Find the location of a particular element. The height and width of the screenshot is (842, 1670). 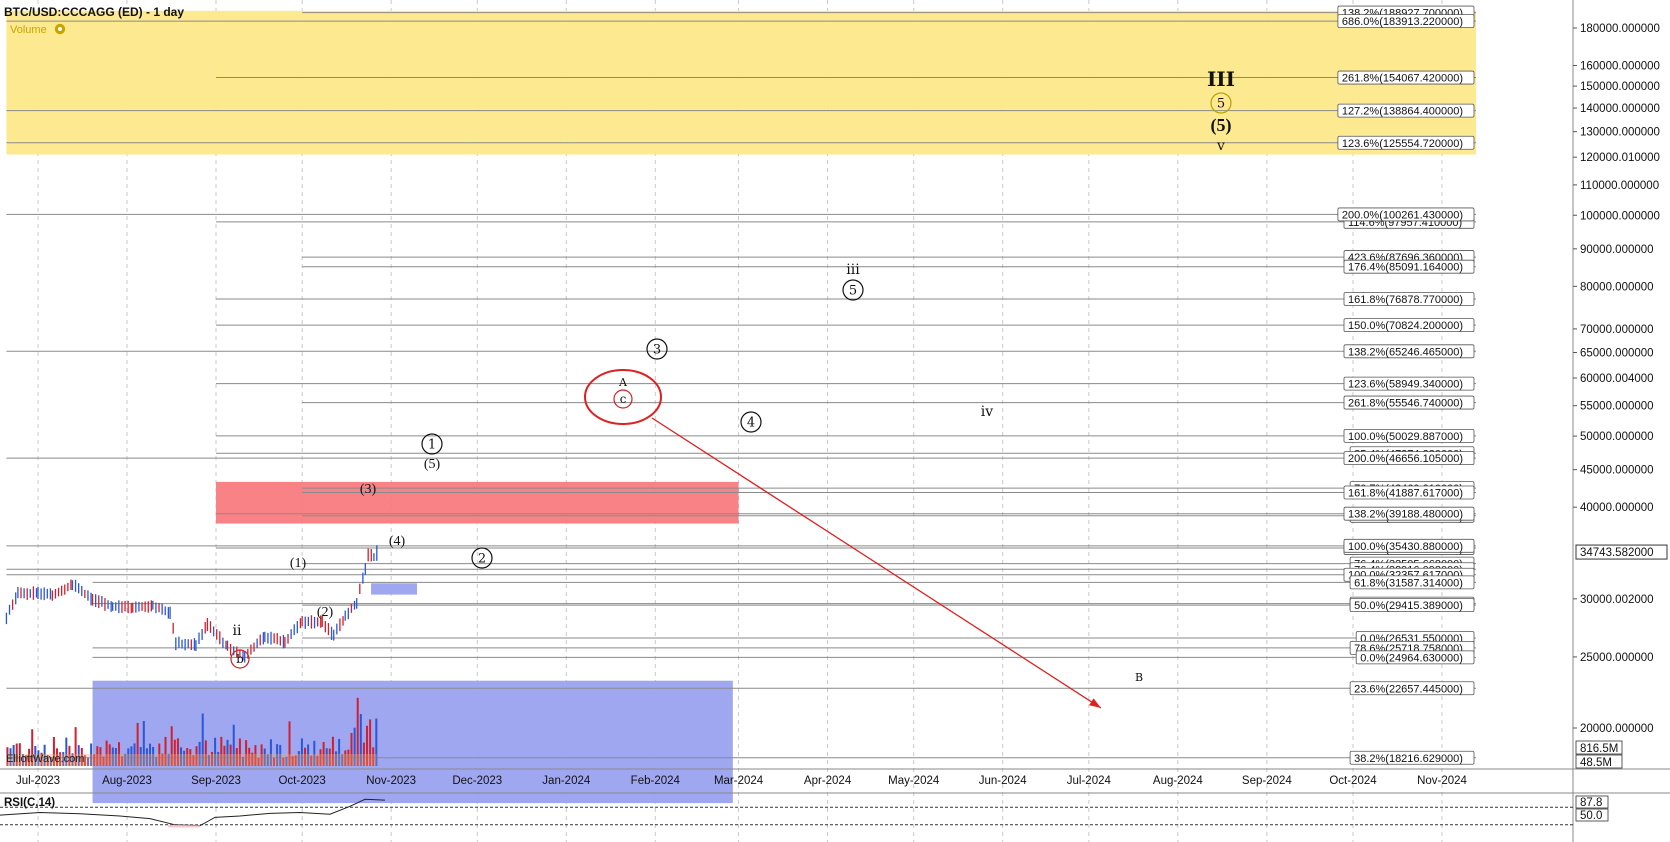

fib-label: 123.6%(58949.340000) is located at coordinates (1409, 383).